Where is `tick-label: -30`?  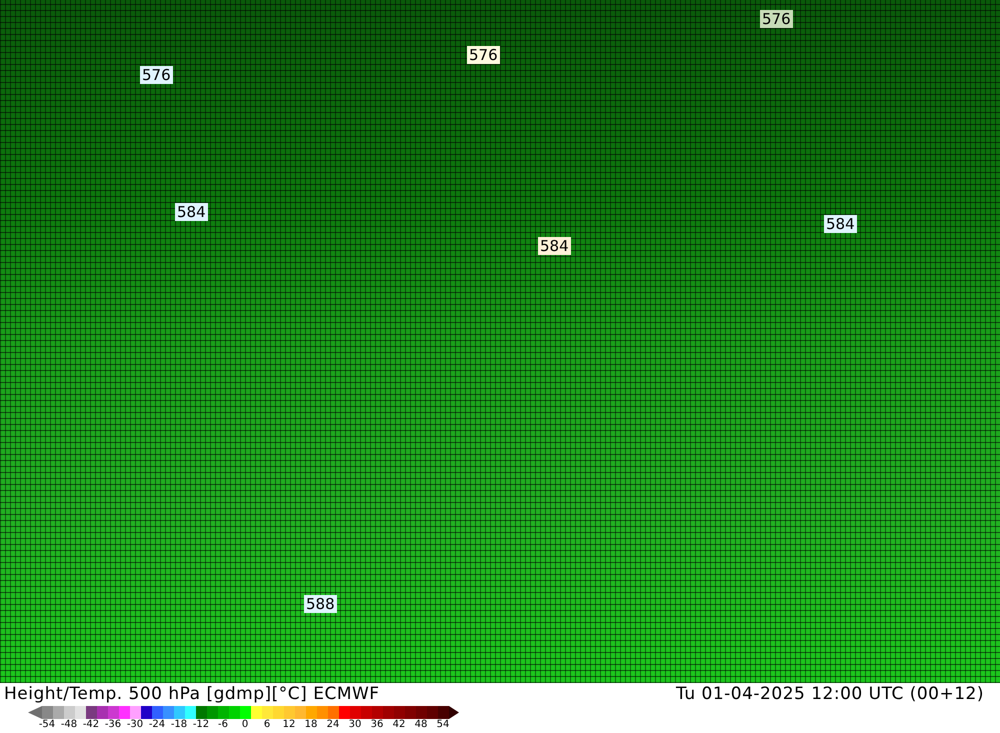 tick-label: -30 is located at coordinates (135, 725).